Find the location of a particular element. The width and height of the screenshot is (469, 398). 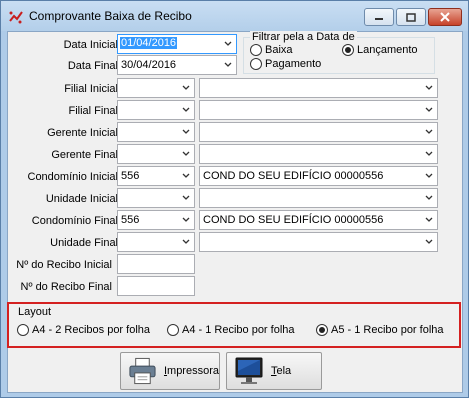

monitor-icon is located at coordinates (249, 370).